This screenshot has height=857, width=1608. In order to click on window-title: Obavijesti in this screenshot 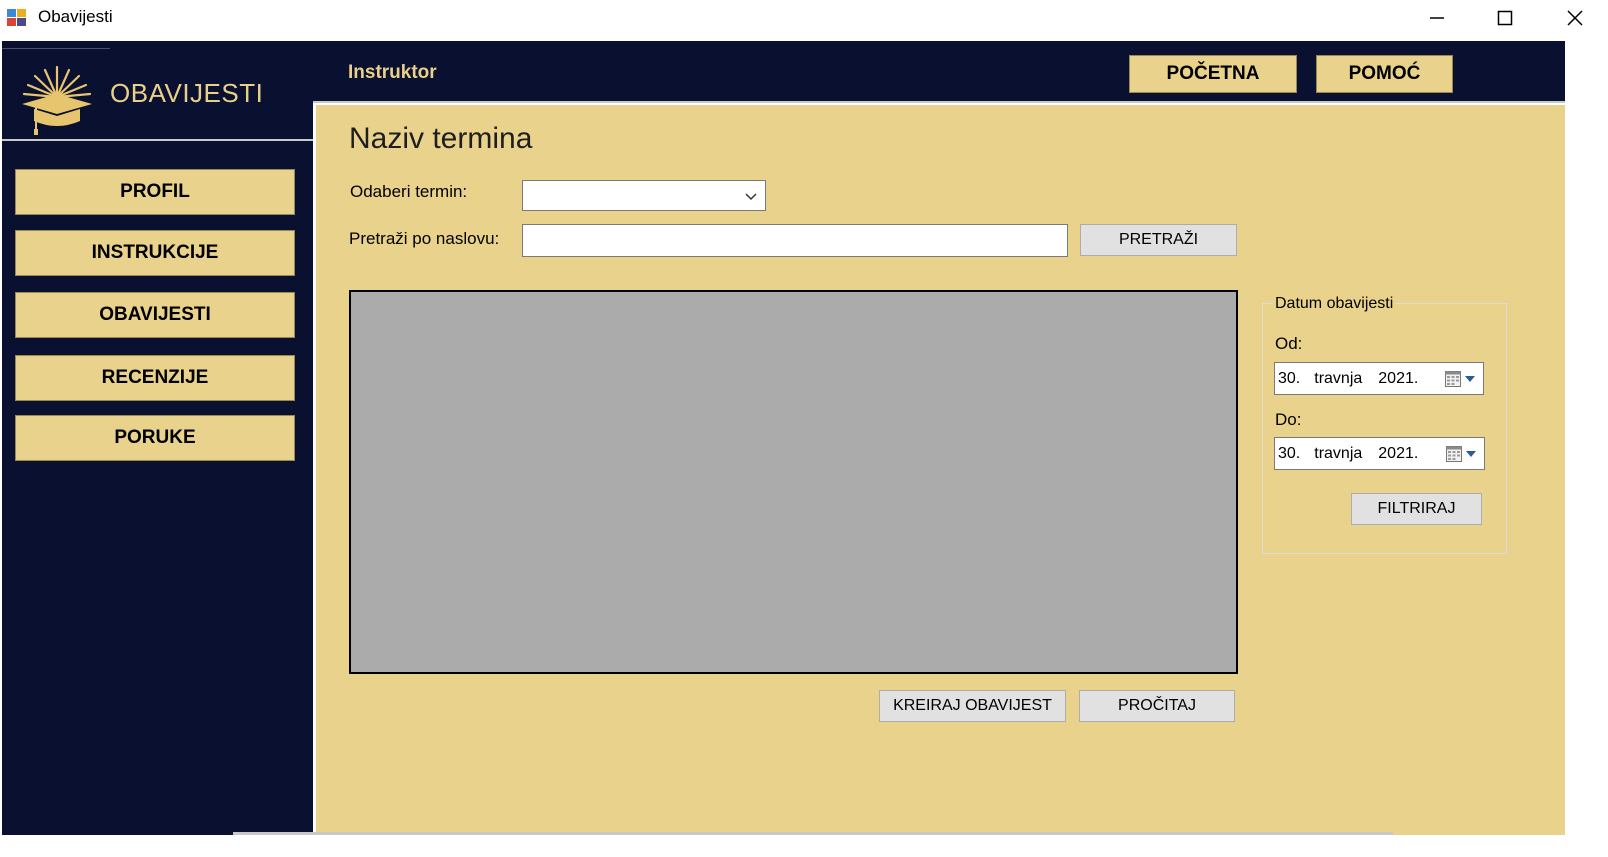, I will do `click(75, 16)`.